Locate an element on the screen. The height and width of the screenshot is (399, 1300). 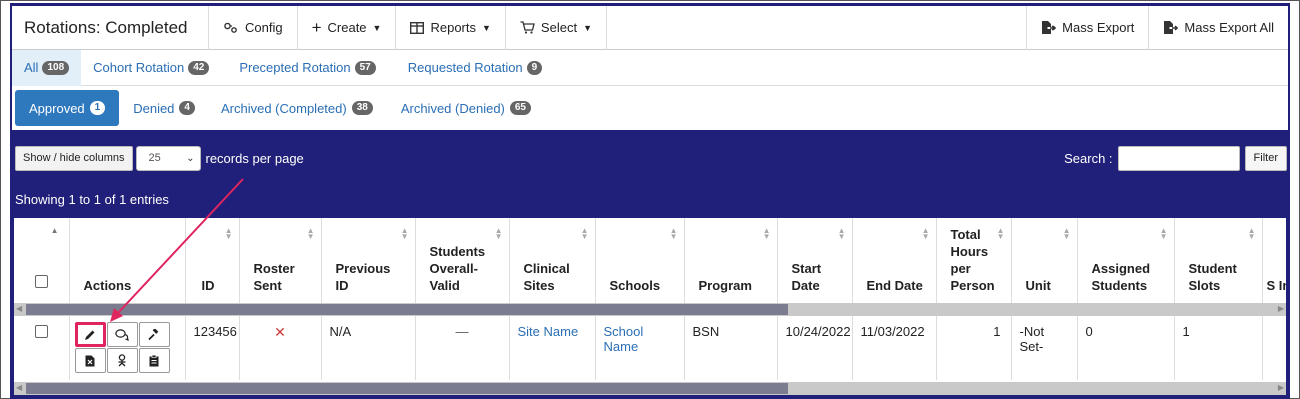
tab-cohort-rotation: Cohort Rotation 42 is located at coordinates (151, 68).